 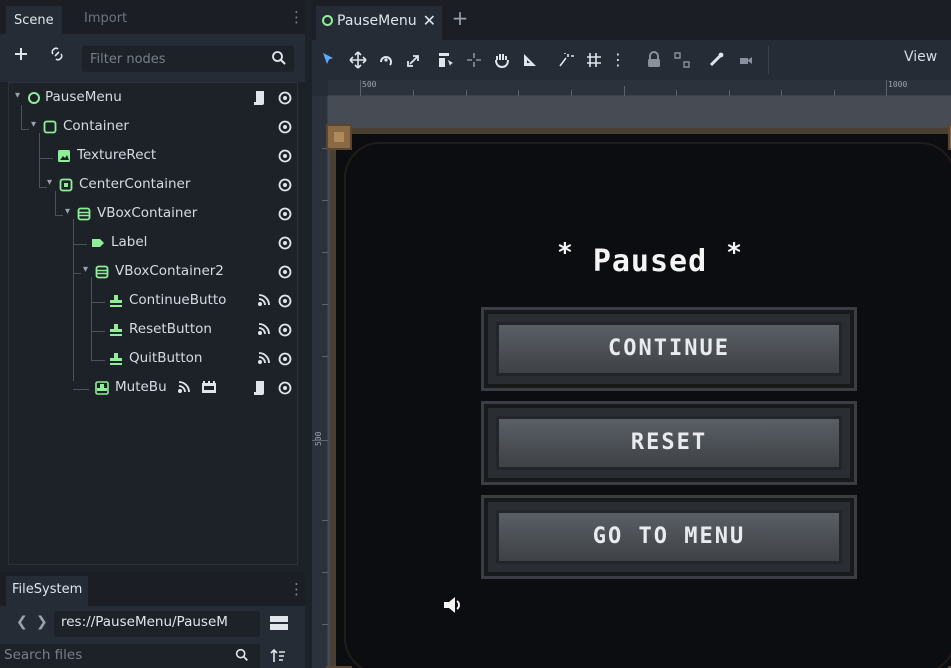 What do you see at coordinates (21, 57) in the screenshot?
I see `add-node-icon` at bounding box center [21, 57].